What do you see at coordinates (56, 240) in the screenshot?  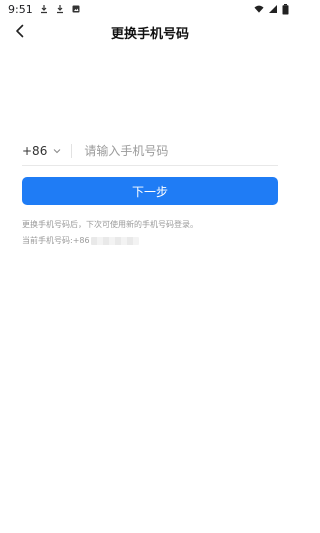 I see `current-phone-label: 当前手机号码:+86` at bounding box center [56, 240].